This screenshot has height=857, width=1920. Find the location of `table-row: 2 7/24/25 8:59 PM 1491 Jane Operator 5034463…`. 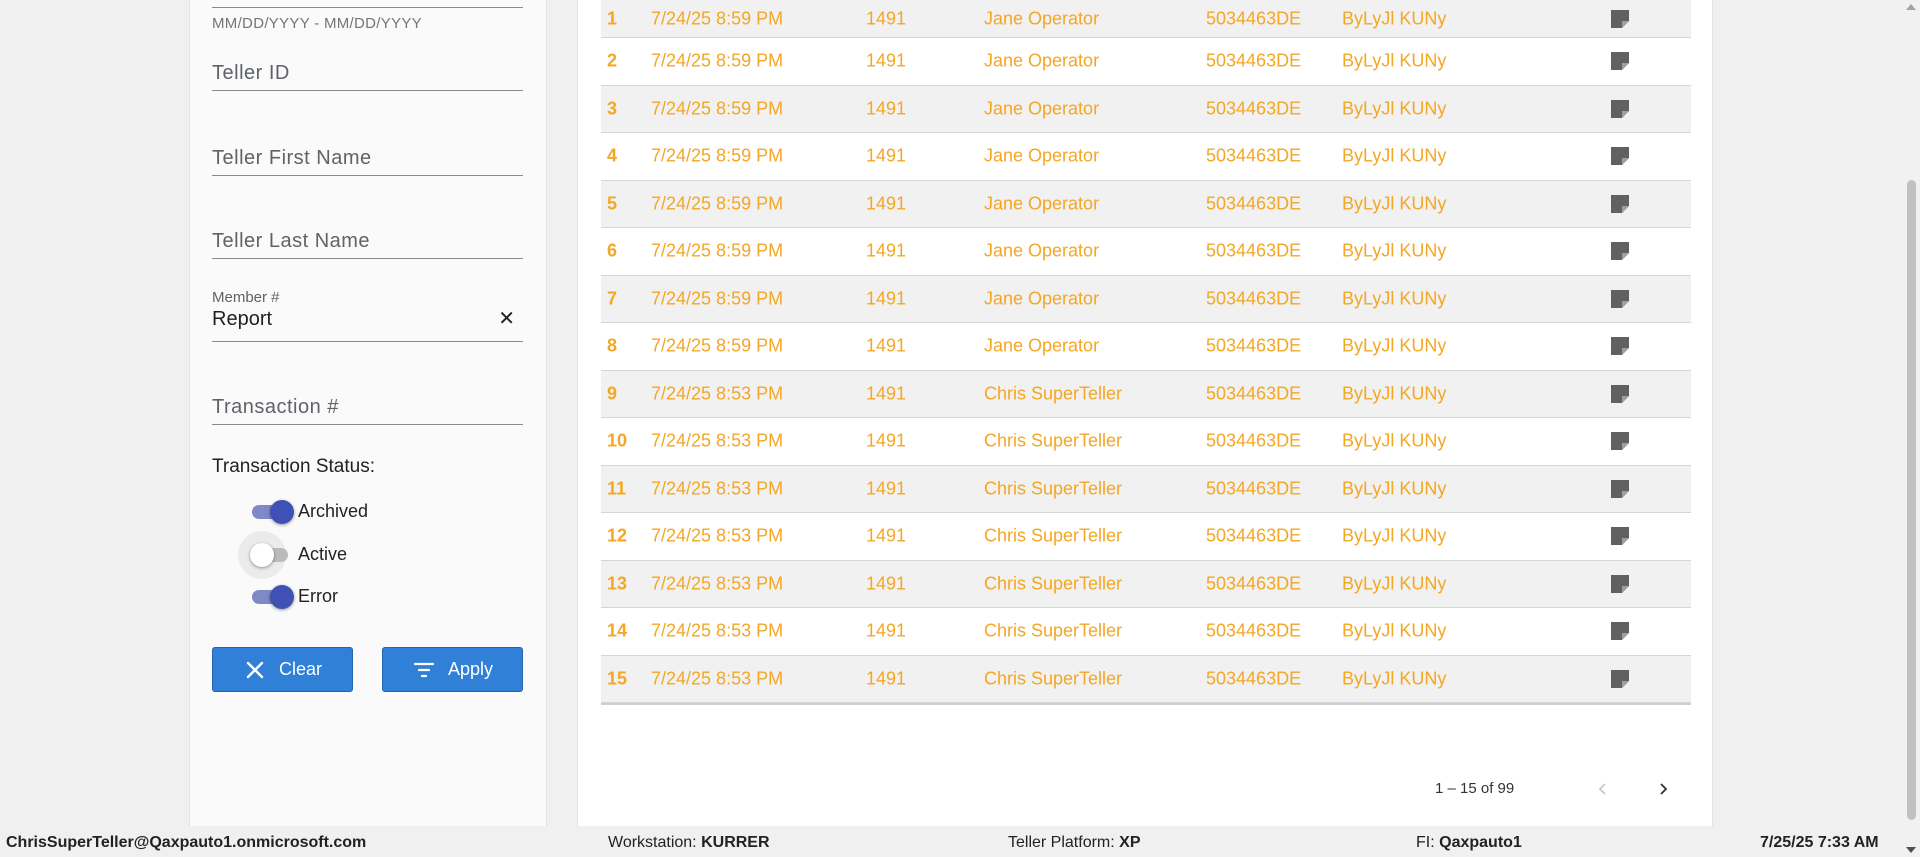

table-row: 2 7/24/25 8:59 PM 1491 Jane Operator 5034463… is located at coordinates (1146, 62).